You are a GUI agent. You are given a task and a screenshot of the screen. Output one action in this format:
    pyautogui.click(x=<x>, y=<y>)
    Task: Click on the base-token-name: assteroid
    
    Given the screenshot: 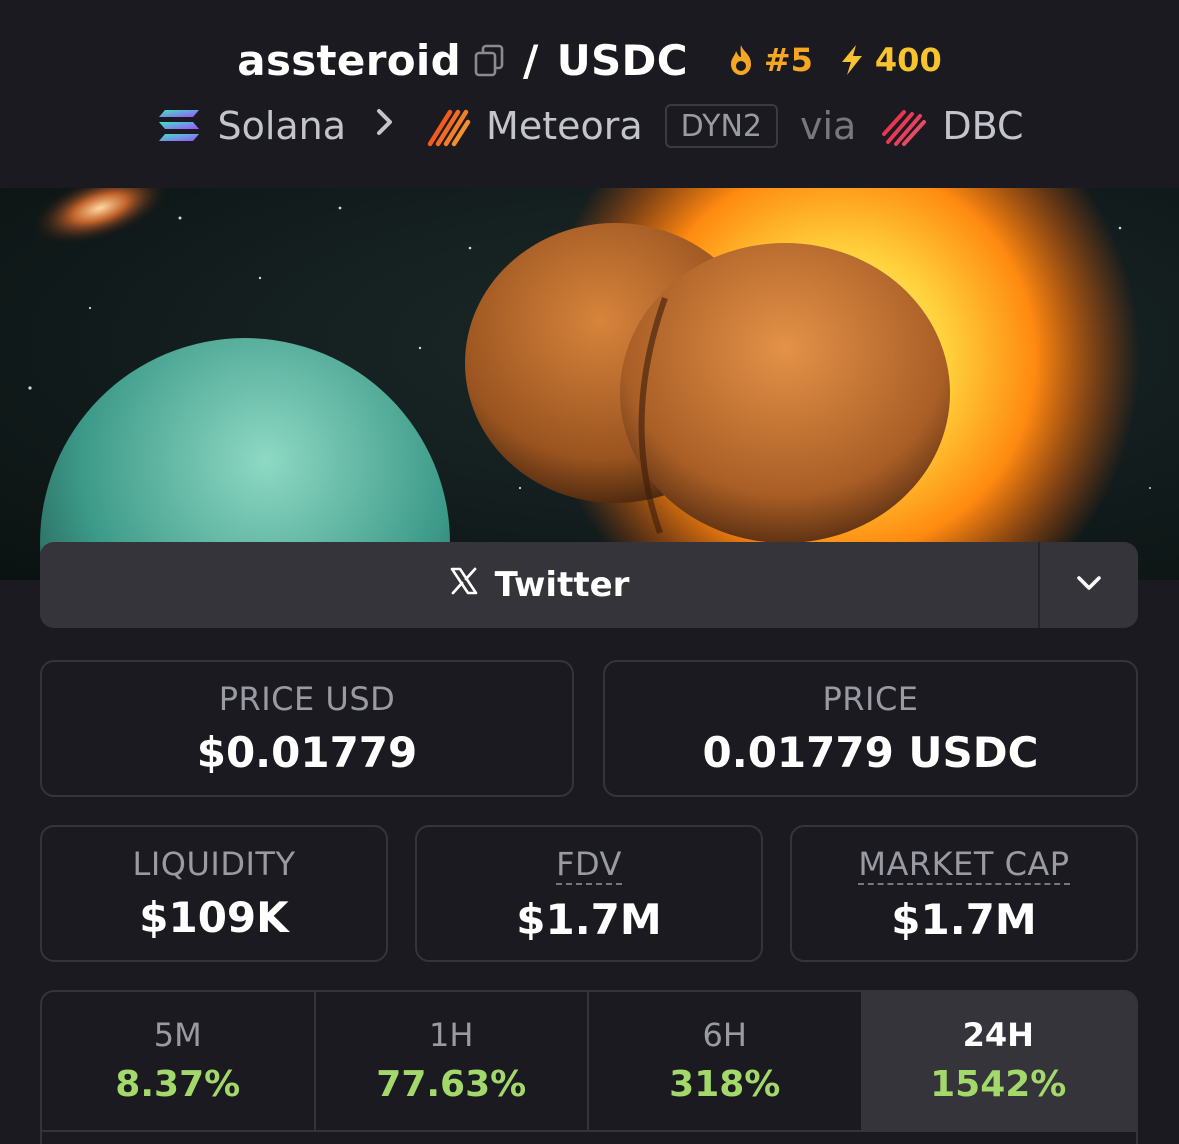 What is the action you would take?
    pyautogui.click(x=349, y=60)
    